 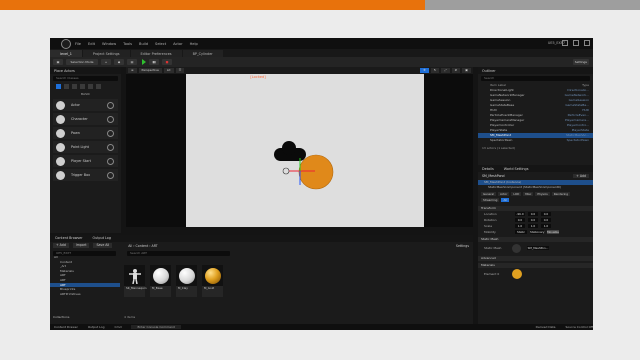 What do you see at coordinates (98, 86) in the screenshot?
I see `volumes-icon` at bounding box center [98, 86].